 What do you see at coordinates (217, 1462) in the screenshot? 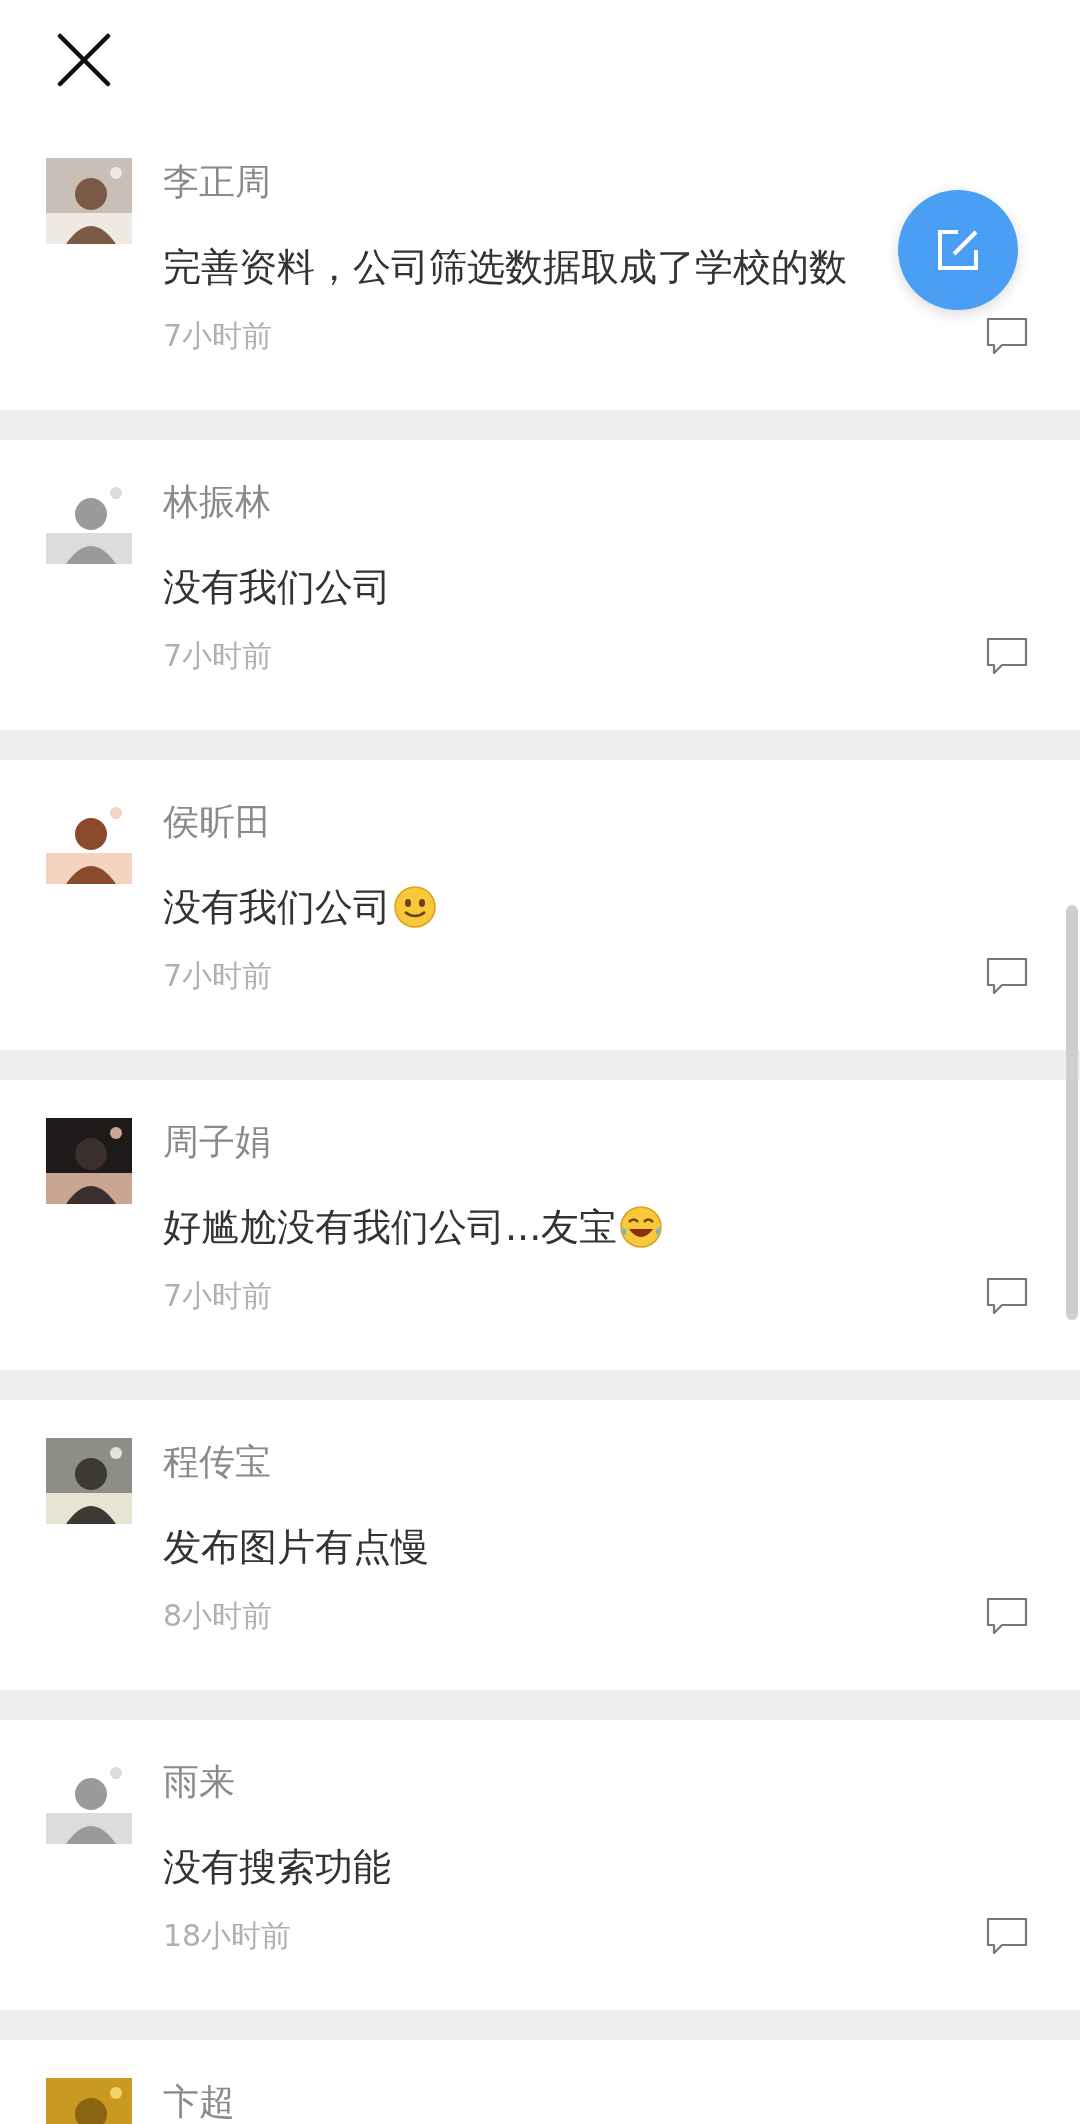
I see `user-name: 程传宝` at bounding box center [217, 1462].